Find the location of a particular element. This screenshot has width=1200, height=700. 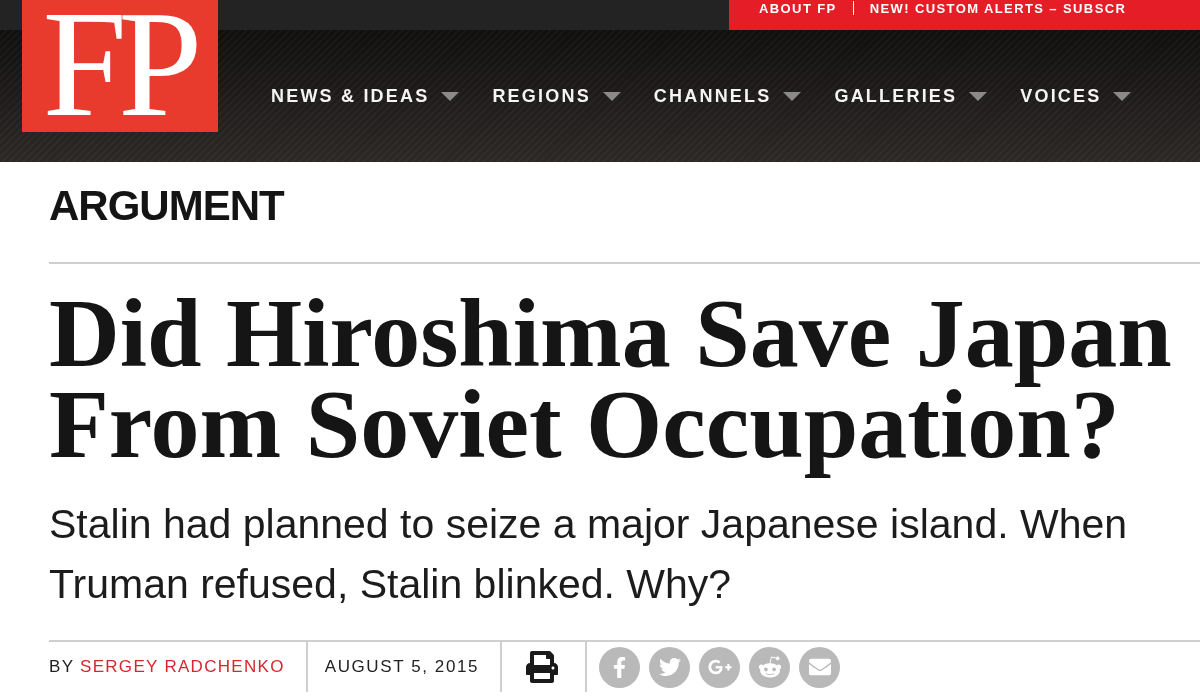

nav-link: NEWS & IDEAS is located at coordinates (365, 96).